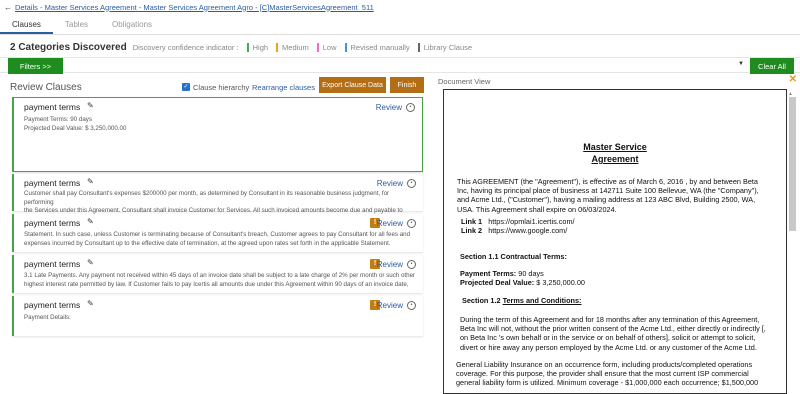  I want to click on field-label: Payment Terms:, so click(488, 273).